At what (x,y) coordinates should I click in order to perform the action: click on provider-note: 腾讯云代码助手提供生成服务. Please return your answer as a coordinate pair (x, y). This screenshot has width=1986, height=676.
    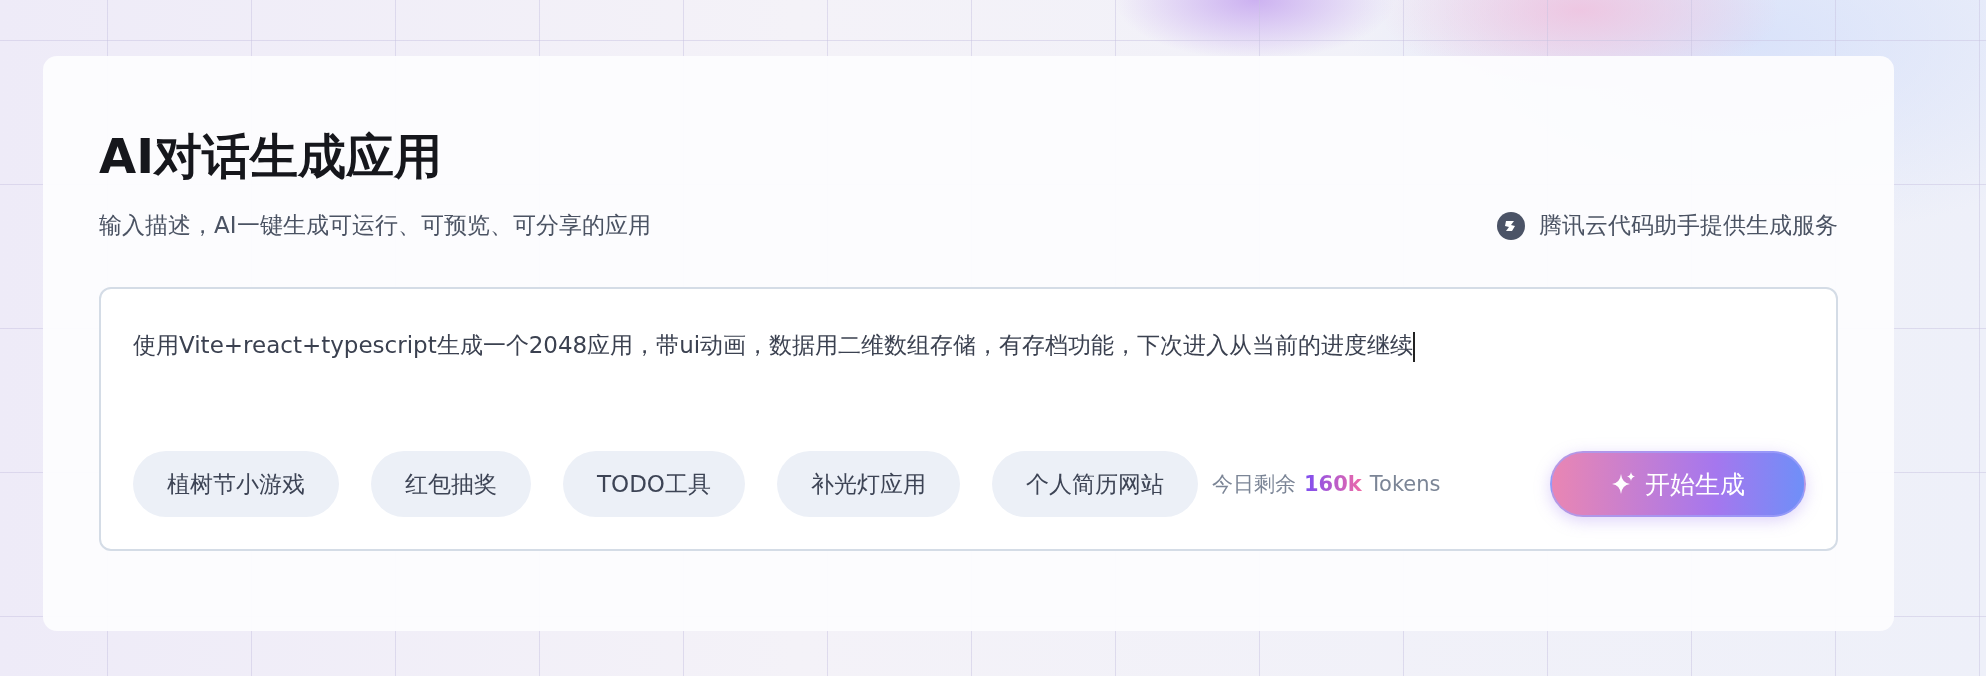
    Looking at the image, I should click on (1688, 225).